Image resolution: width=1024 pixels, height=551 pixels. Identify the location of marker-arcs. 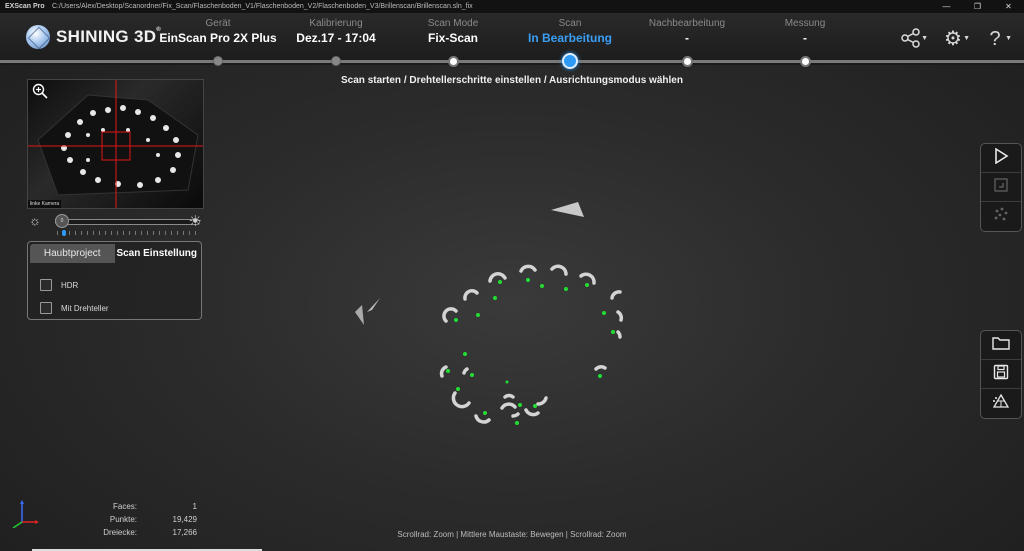
(531, 344).